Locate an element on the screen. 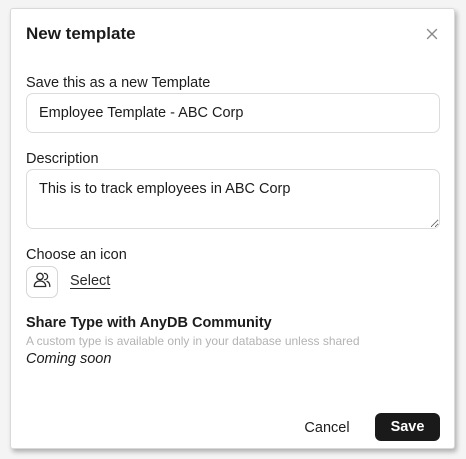  close-icon is located at coordinates (432, 34).